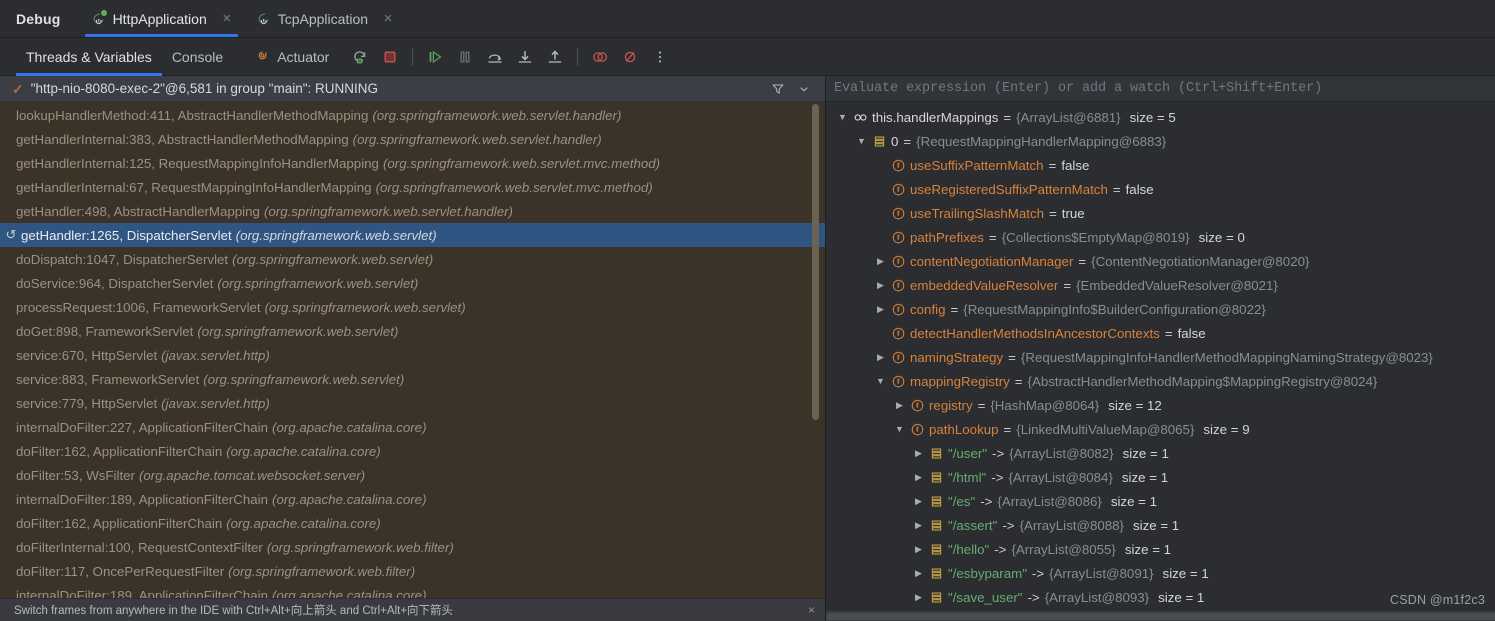  What do you see at coordinates (1045, 405) in the screenshot?
I see `variable-reference: {HashMap@8064}` at bounding box center [1045, 405].